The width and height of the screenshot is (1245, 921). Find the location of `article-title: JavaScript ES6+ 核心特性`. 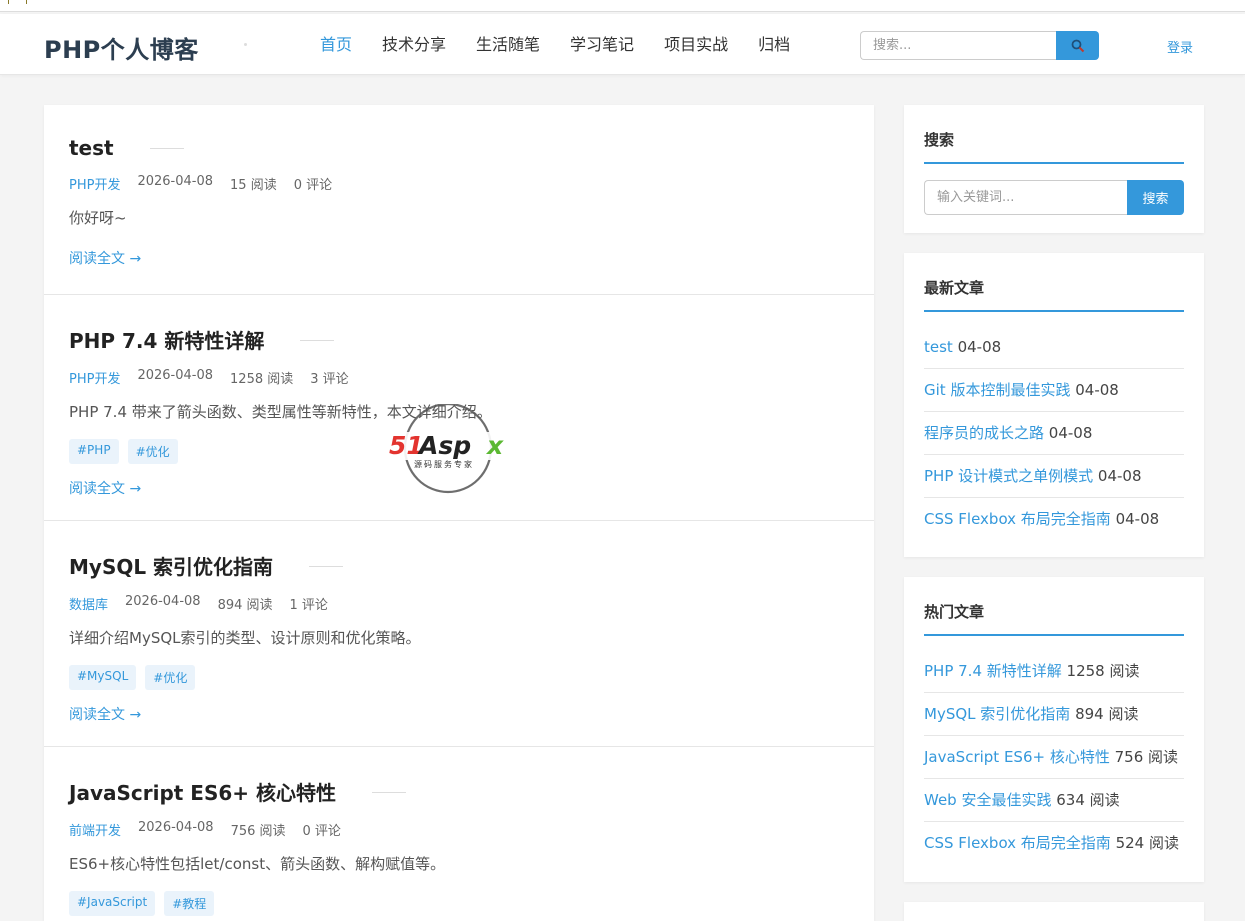

article-title: JavaScript ES6+ 核心特性 is located at coordinates (237, 791).